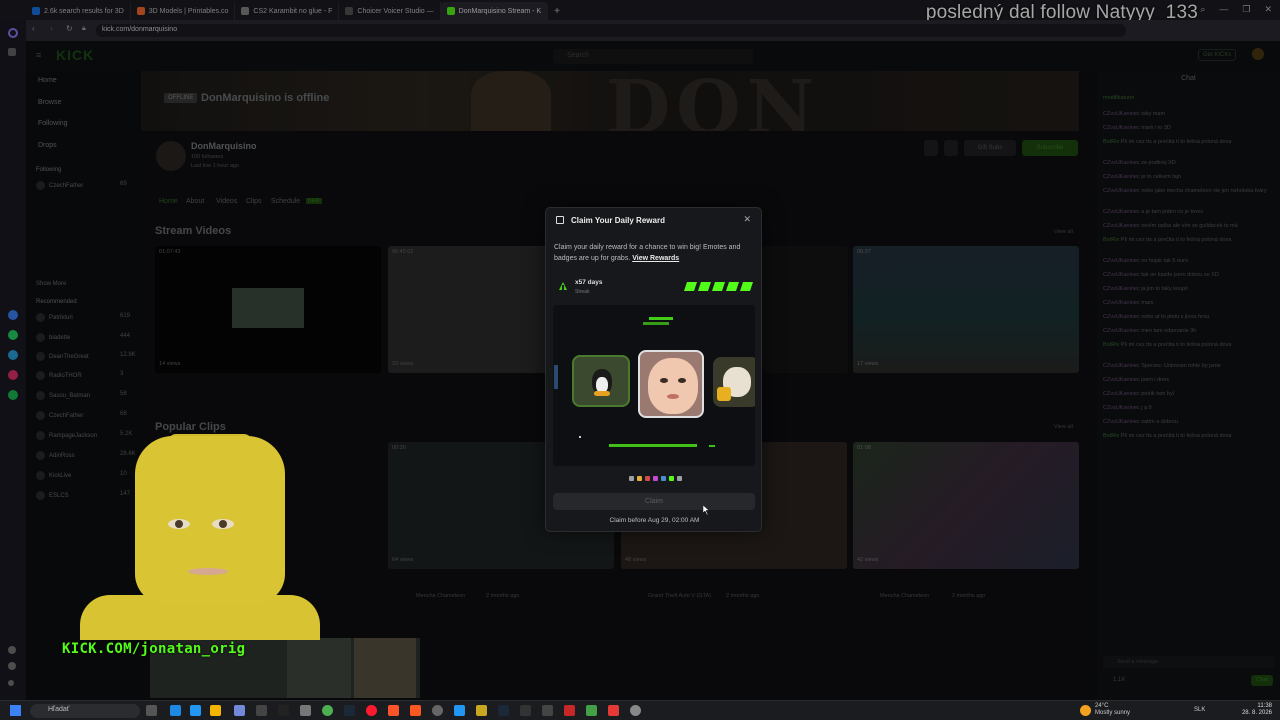 This screenshot has width=1280, height=720. What do you see at coordinates (15, 710) in the screenshot?
I see `windows-start-icon` at bounding box center [15, 710].